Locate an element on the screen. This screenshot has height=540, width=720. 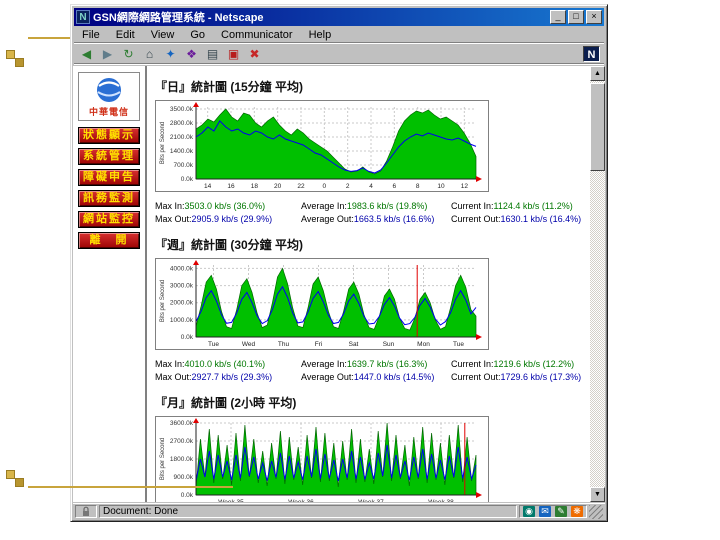
stat-value: 1630.1 kb/s (16.4%) is located at coordinates (541, 219).